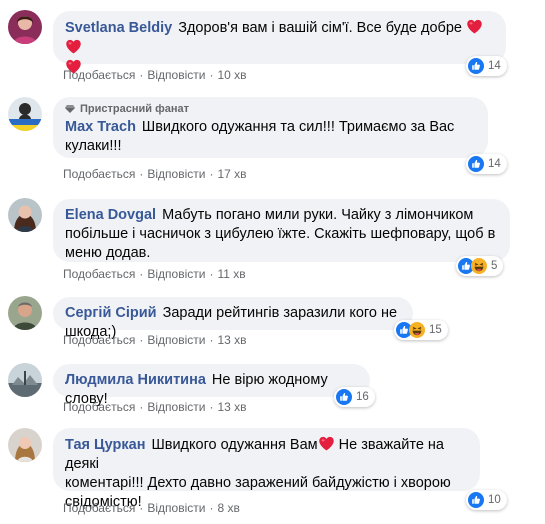 The width and height of the screenshot is (545, 524). Describe the element at coordinates (354, 397) in the screenshot. I see `reaction-summary: 16` at that location.